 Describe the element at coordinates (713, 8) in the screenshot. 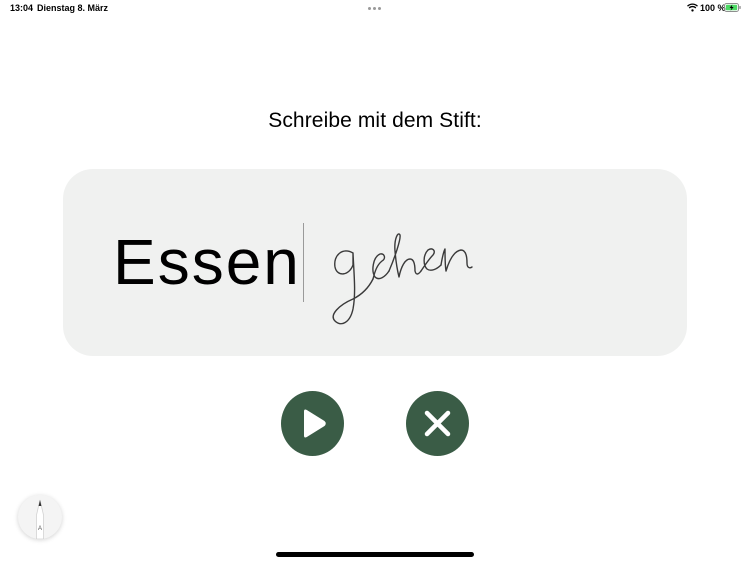

I see `battery-percent: 100 %` at that location.